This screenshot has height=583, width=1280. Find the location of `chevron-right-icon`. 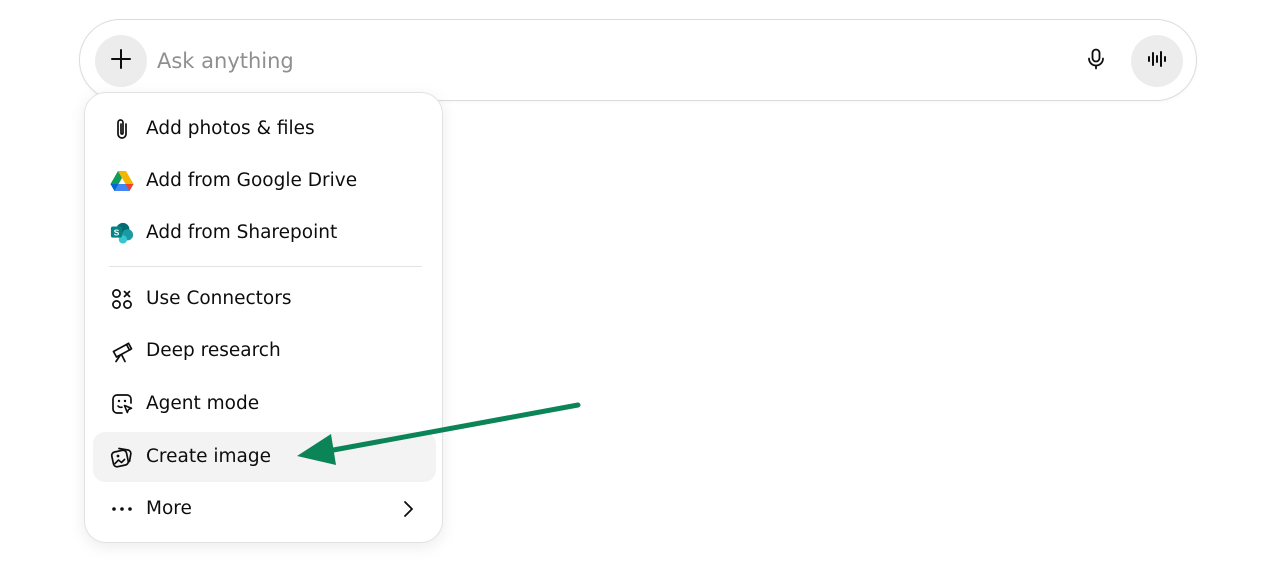

chevron-right-icon is located at coordinates (408, 509).